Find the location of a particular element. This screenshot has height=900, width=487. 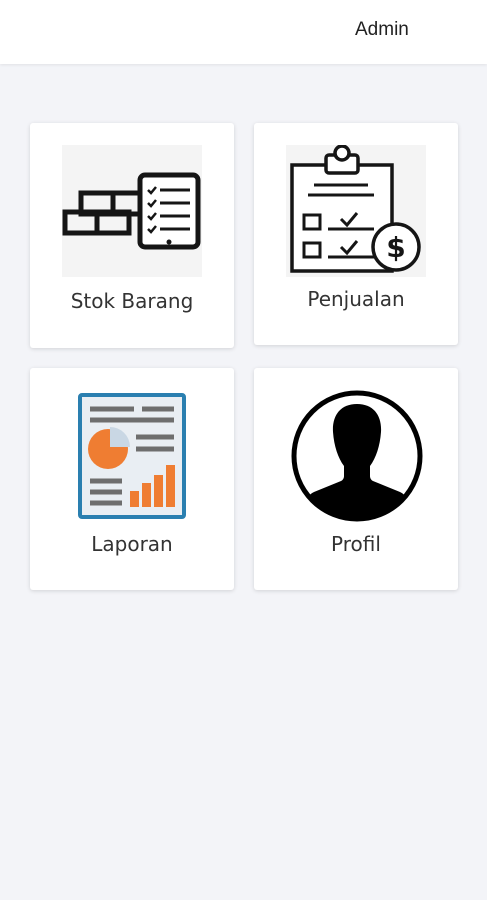

profile-avatar-icon is located at coordinates (357, 456).